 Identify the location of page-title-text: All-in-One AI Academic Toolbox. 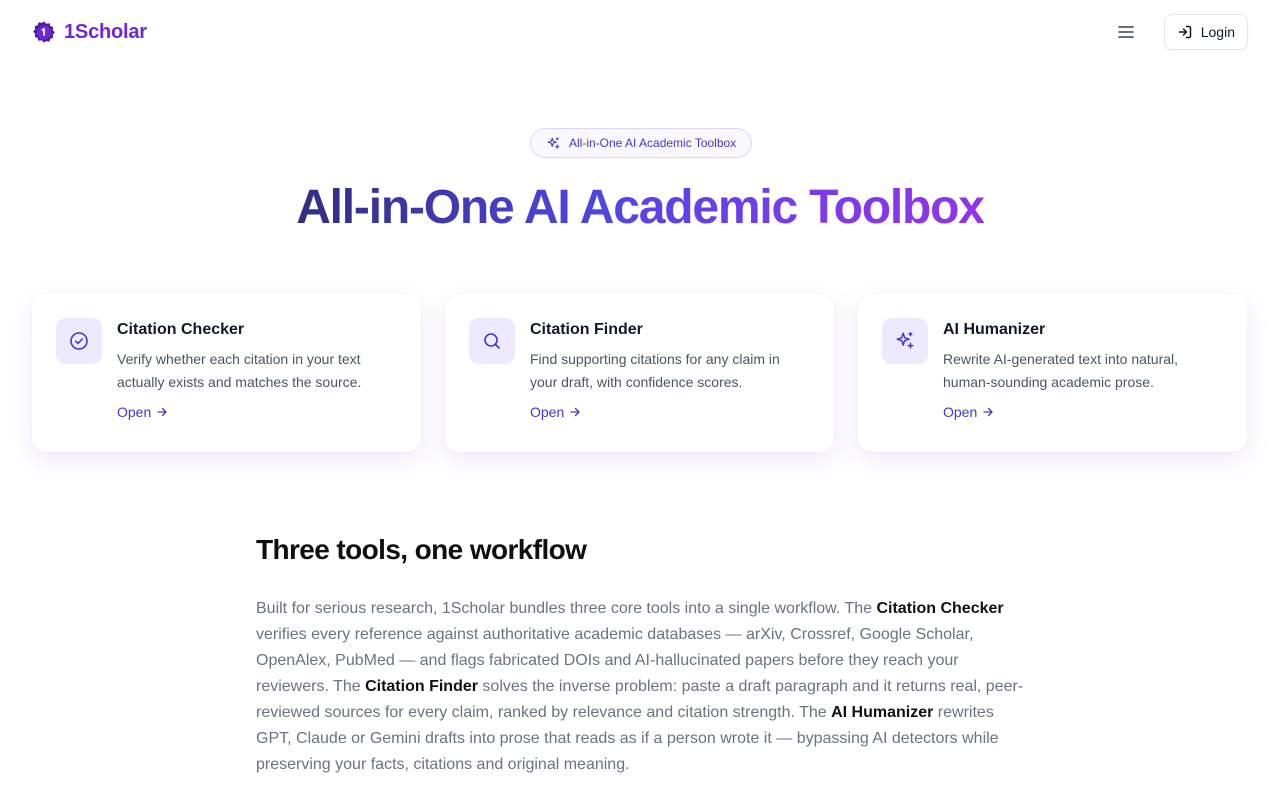
(640, 207).